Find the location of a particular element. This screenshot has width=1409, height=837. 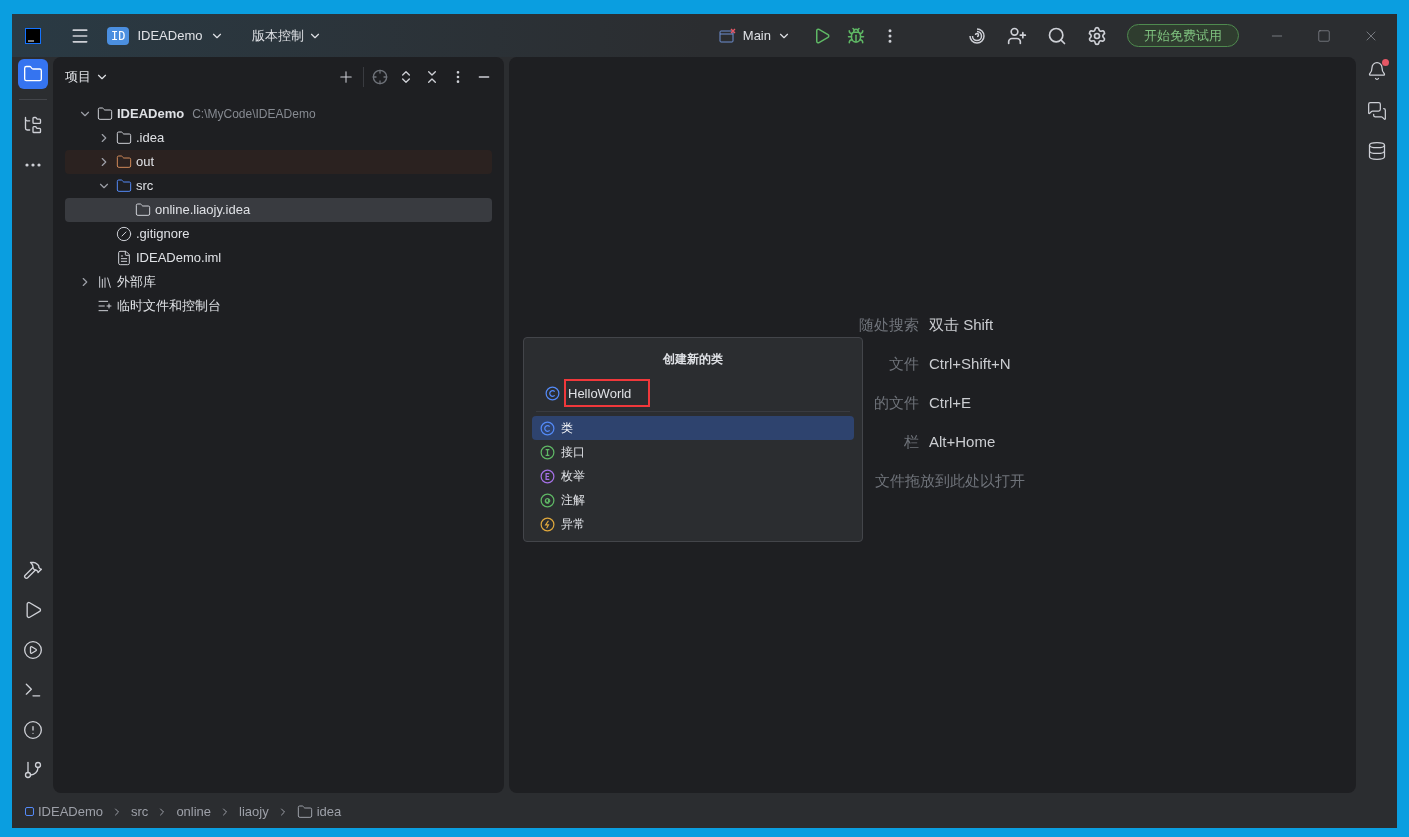

breadcrumb: src is located at coordinates (140, 811).